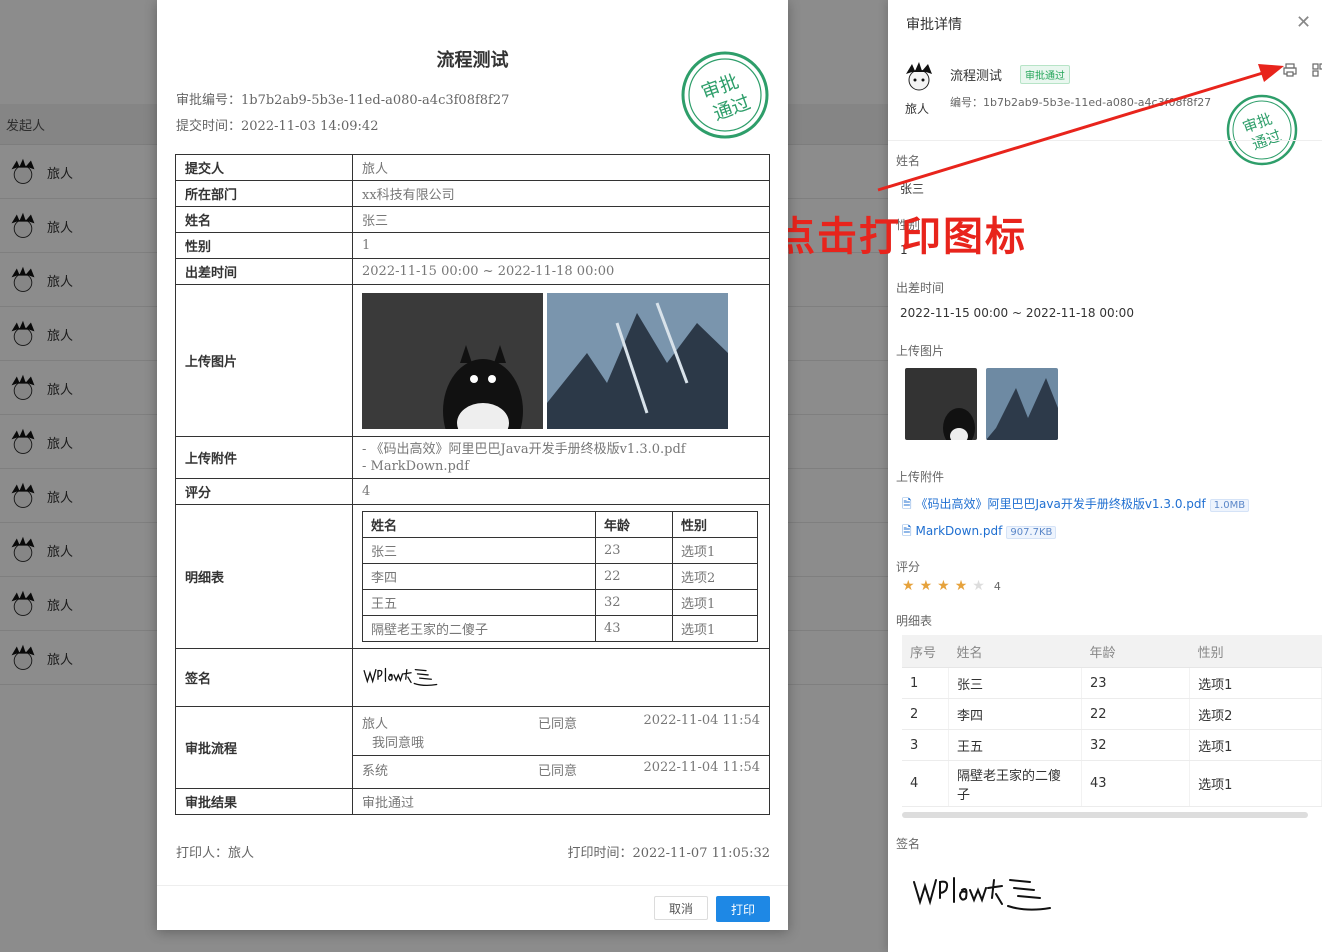 The width and height of the screenshot is (1322, 952). Describe the element at coordinates (1290, 70) in the screenshot. I see `printer-icon` at that location.